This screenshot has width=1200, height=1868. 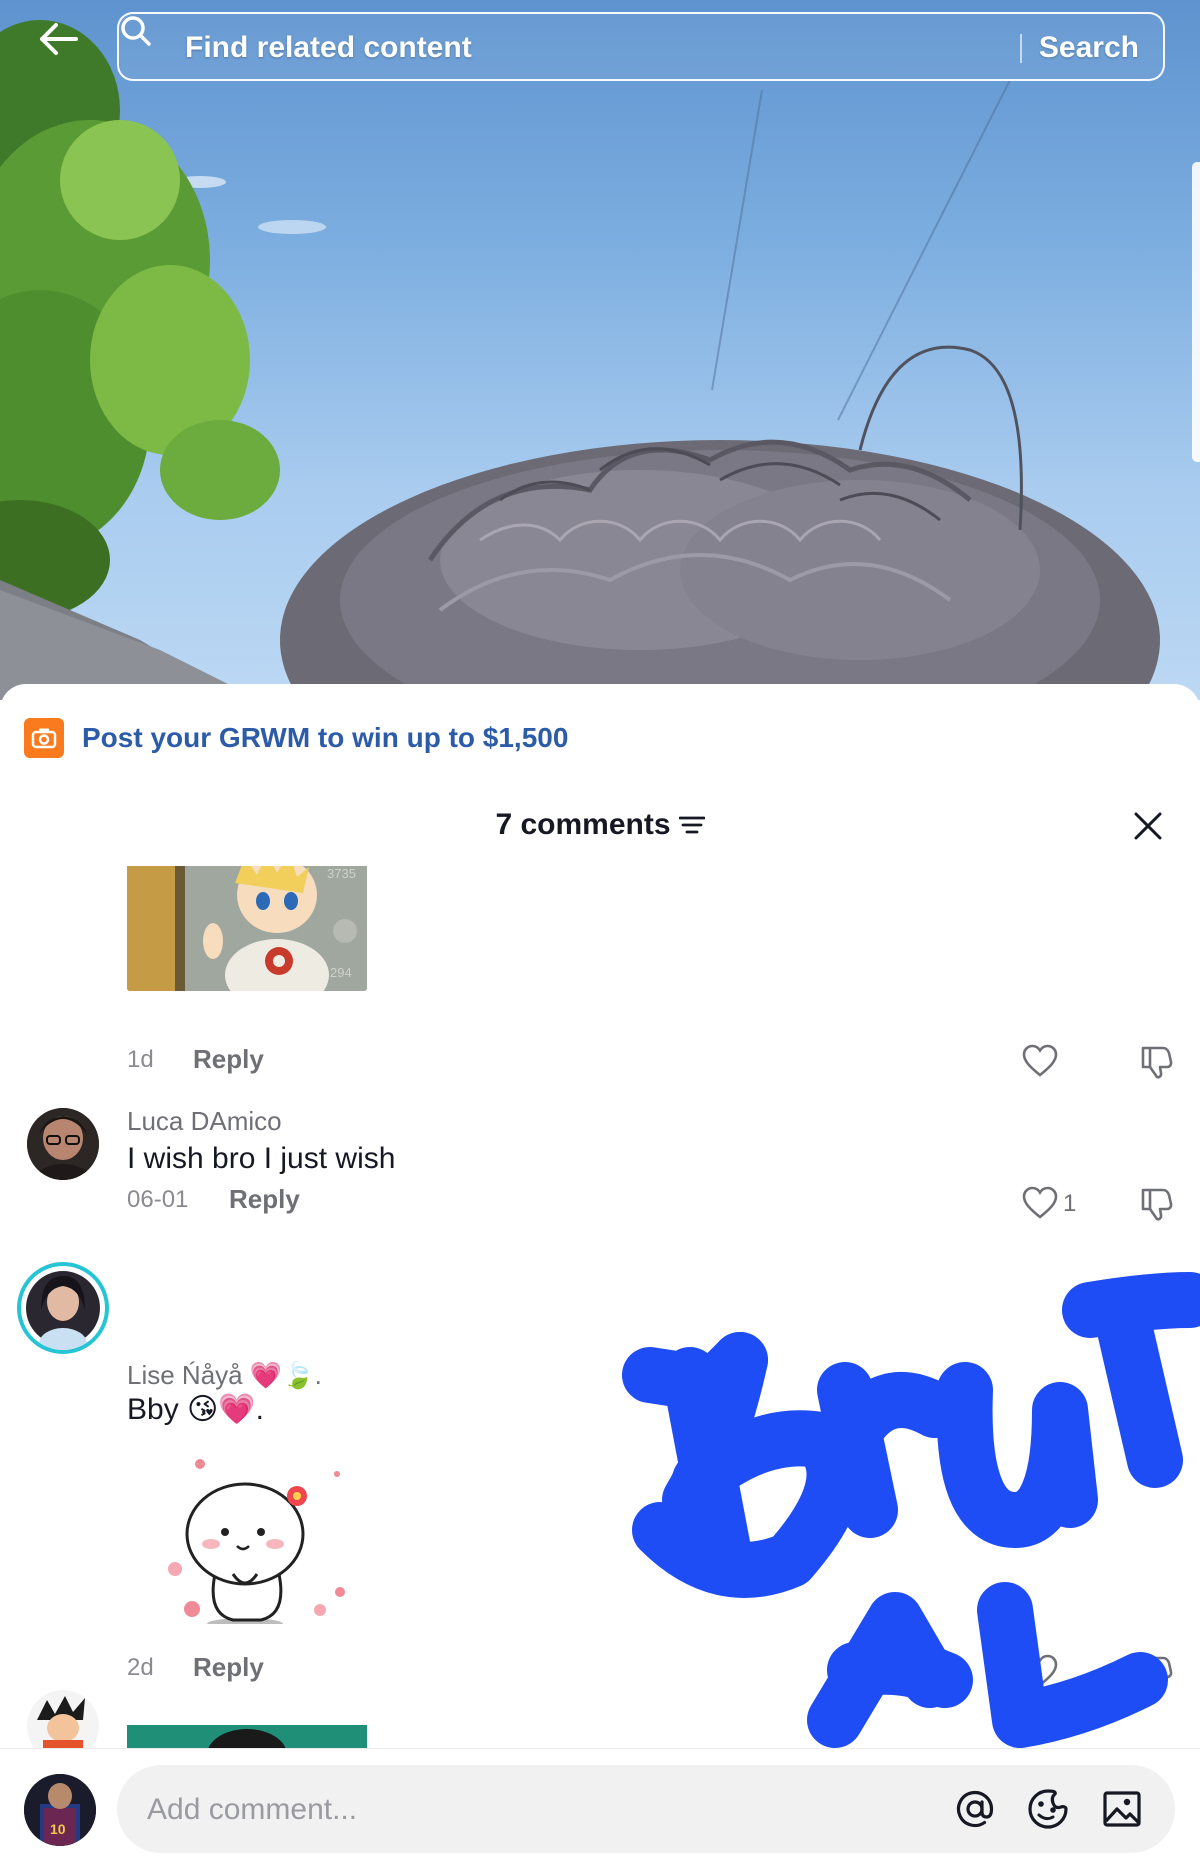 What do you see at coordinates (1196, 312) in the screenshot?
I see `scrollbar` at bounding box center [1196, 312].